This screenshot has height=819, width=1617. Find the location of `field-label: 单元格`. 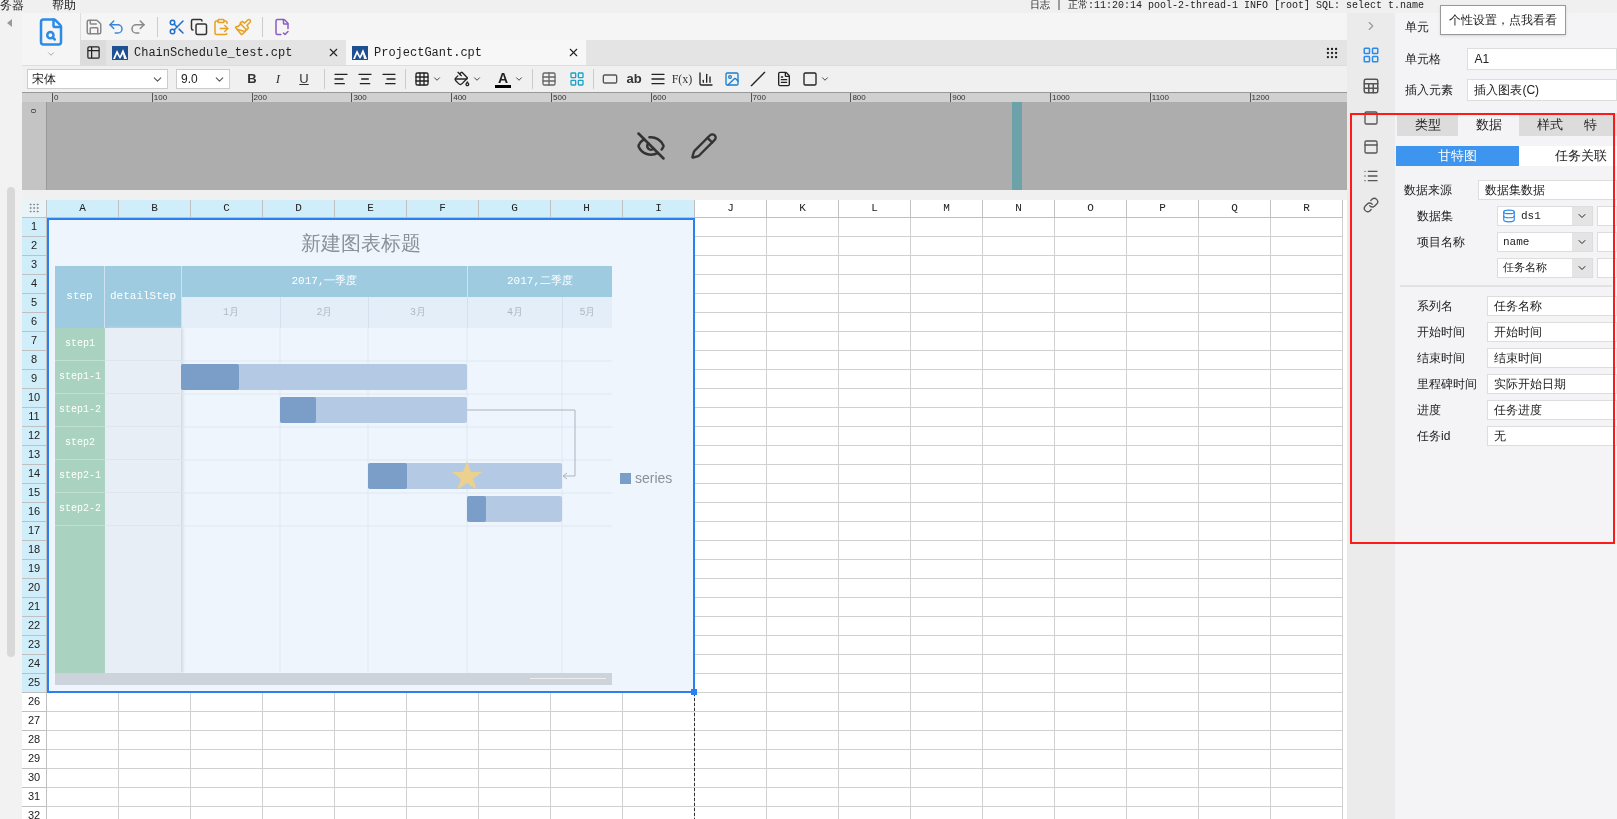

field-label: 单元格 is located at coordinates (1423, 59).